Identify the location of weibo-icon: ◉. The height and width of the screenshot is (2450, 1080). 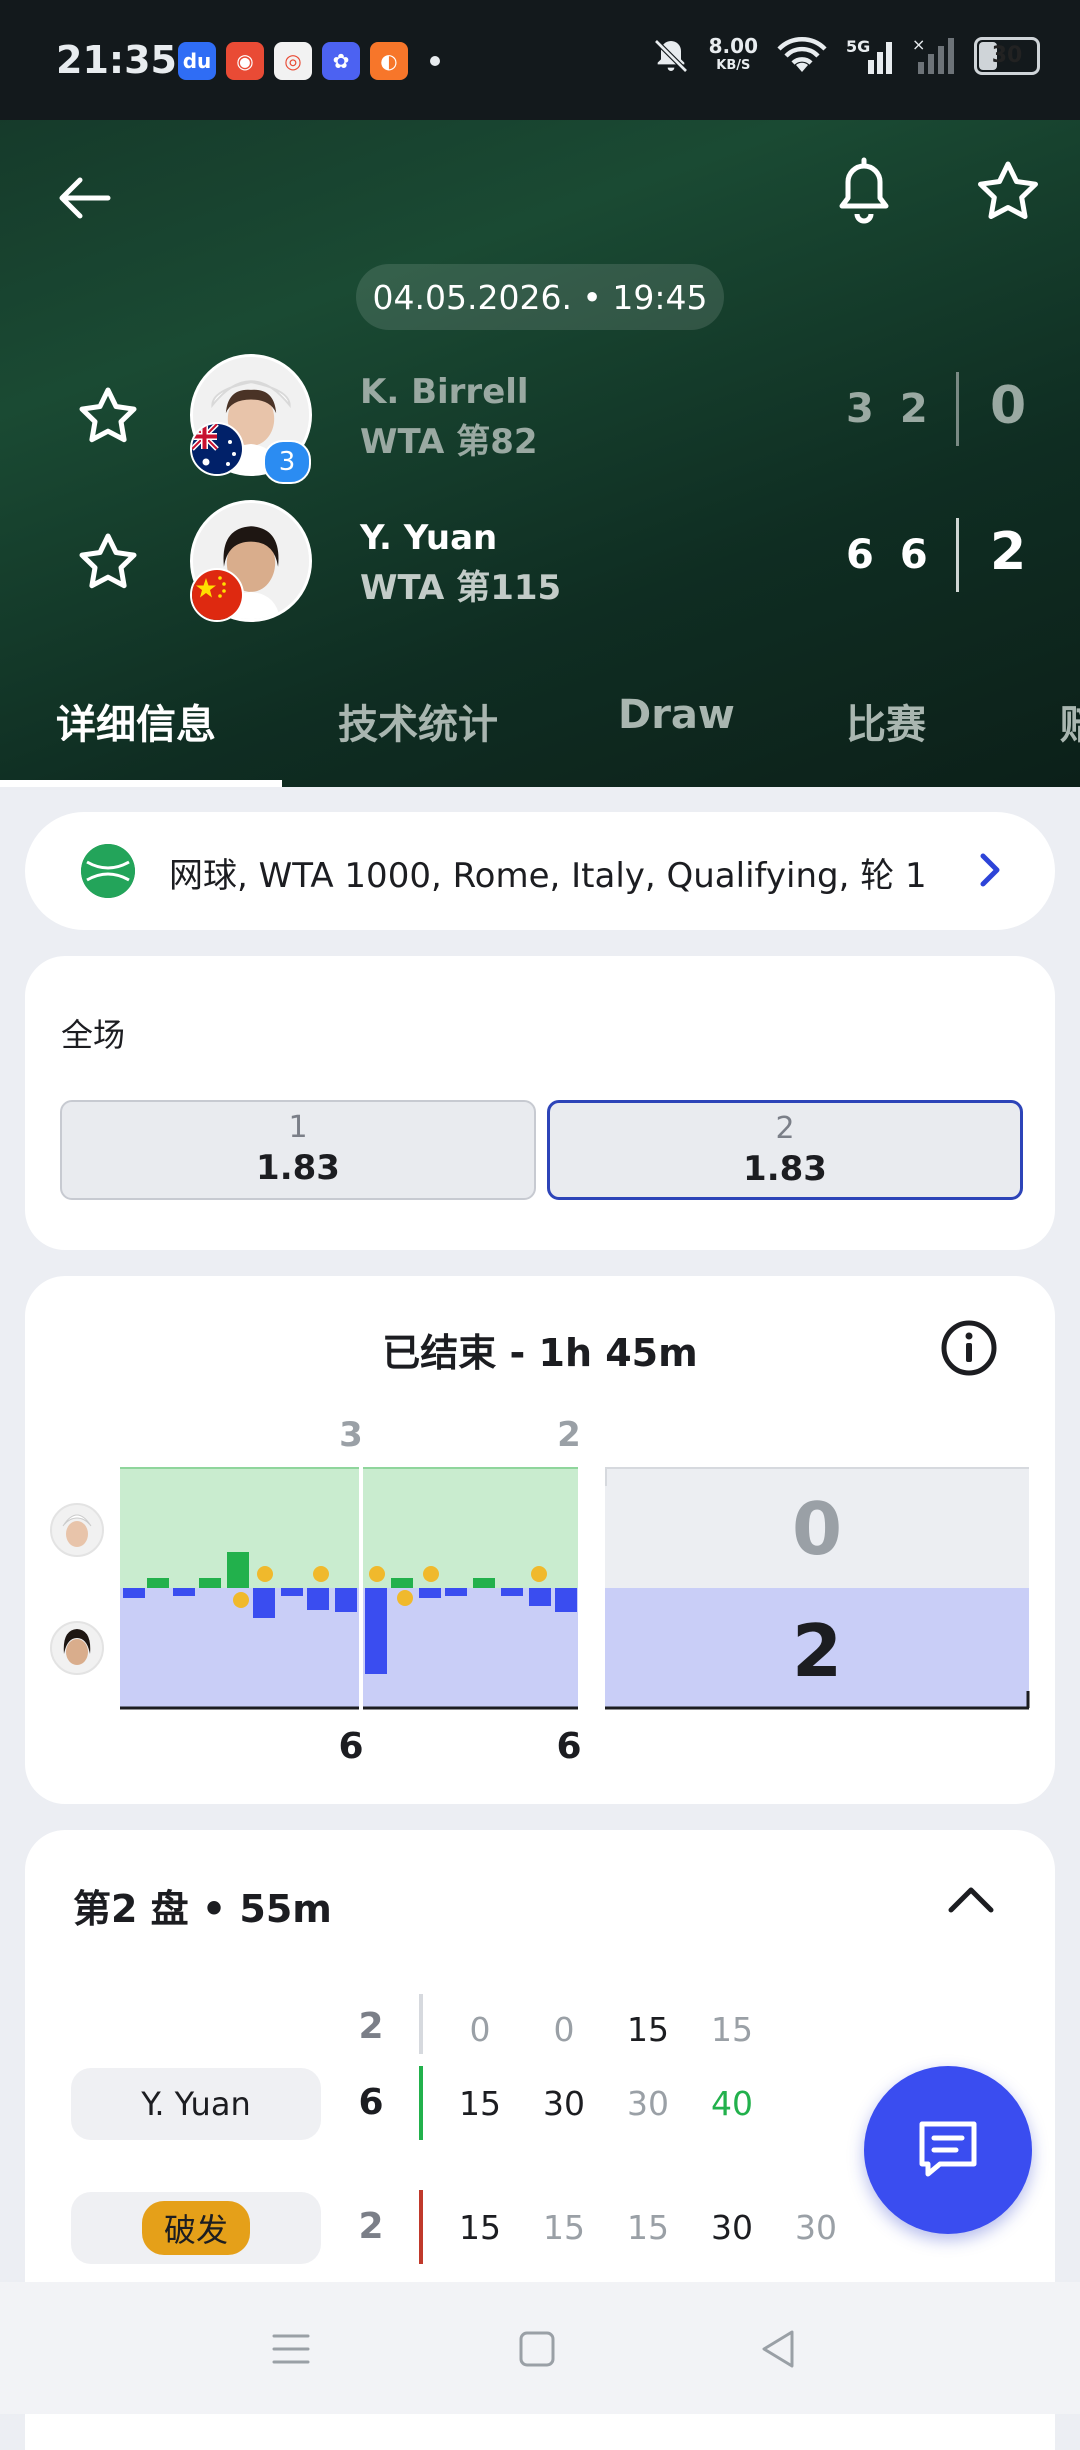
(245, 61).